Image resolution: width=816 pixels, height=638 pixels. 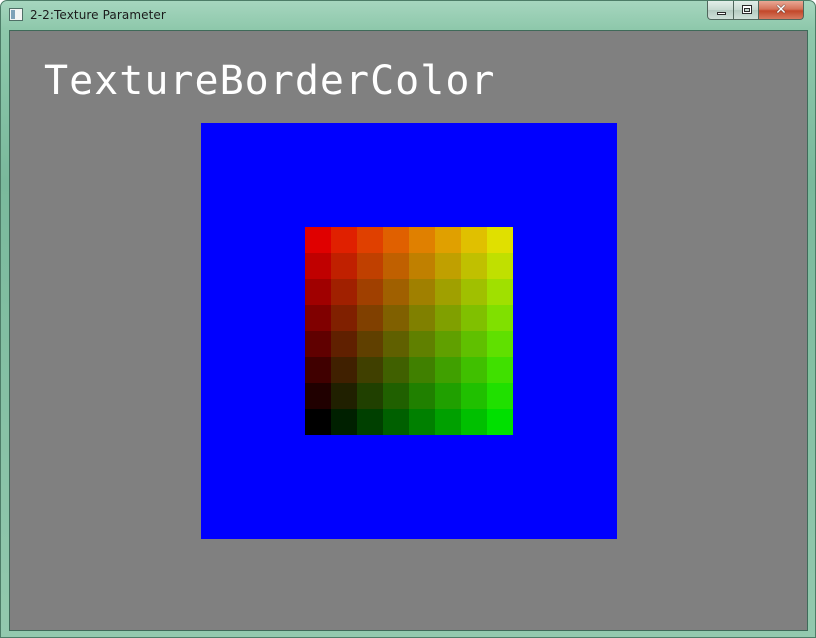 I want to click on maximize-icon, so click(x=747, y=9).